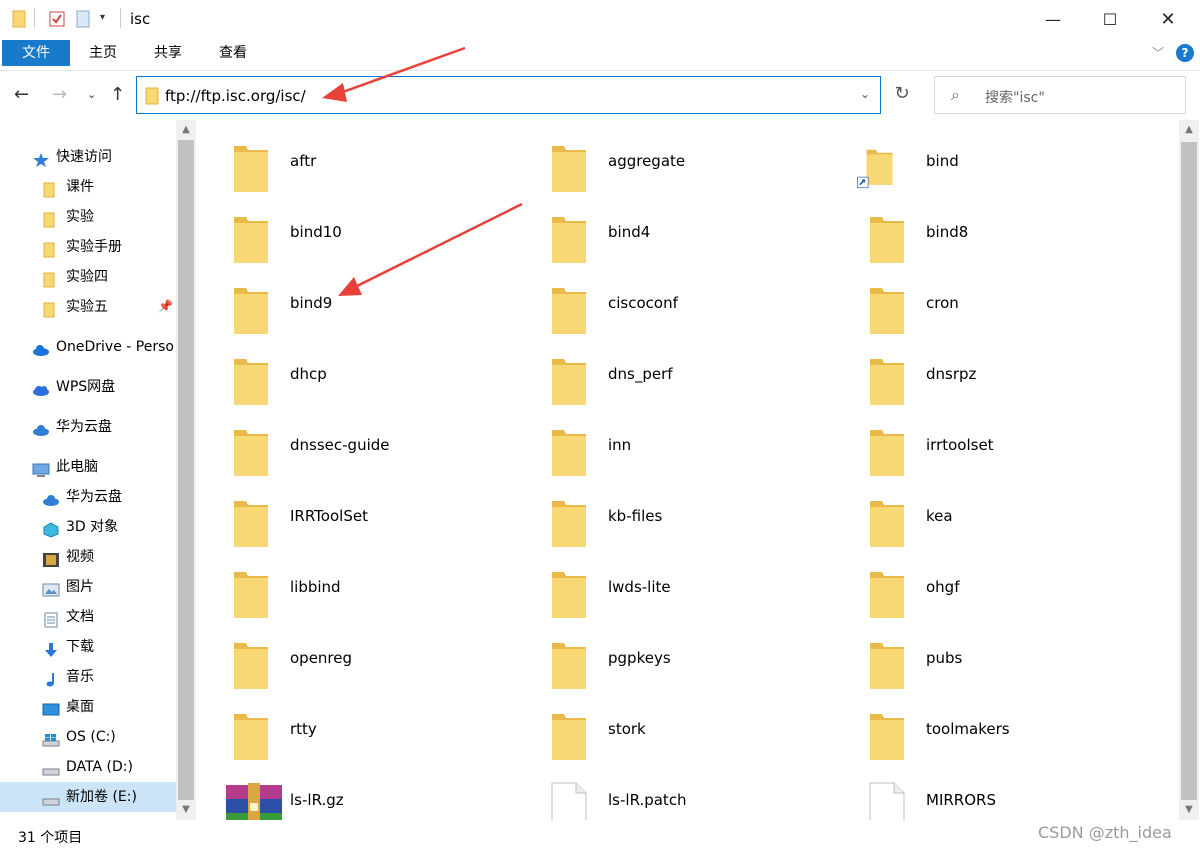 The height and width of the screenshot is (851, 1200). What do you see at coordinates (668, 304) in the screenshot?
I see `file-item-ciscoconf: ciscoconf` at bounding box center [668, 304].